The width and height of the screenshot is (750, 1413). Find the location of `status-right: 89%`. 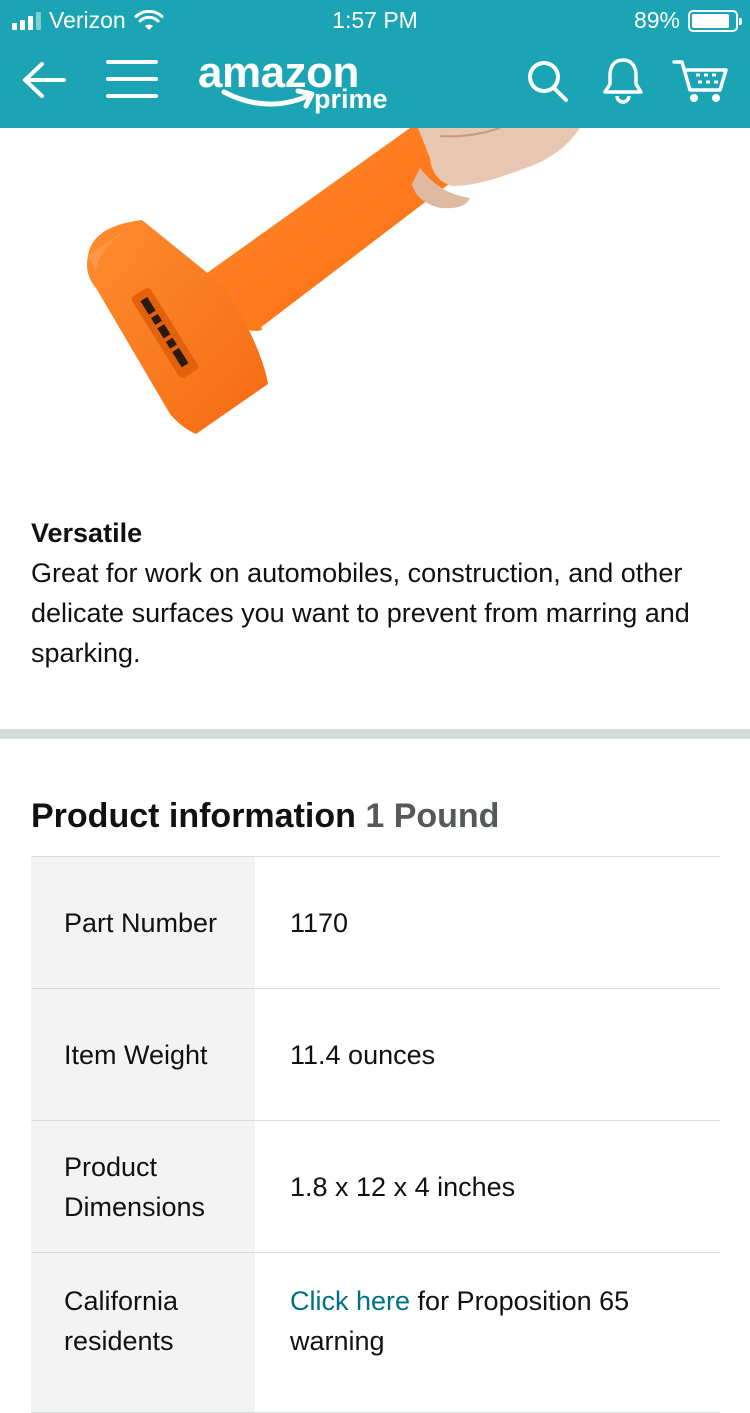

status-right: 89% is located at coordinates (687, 20).